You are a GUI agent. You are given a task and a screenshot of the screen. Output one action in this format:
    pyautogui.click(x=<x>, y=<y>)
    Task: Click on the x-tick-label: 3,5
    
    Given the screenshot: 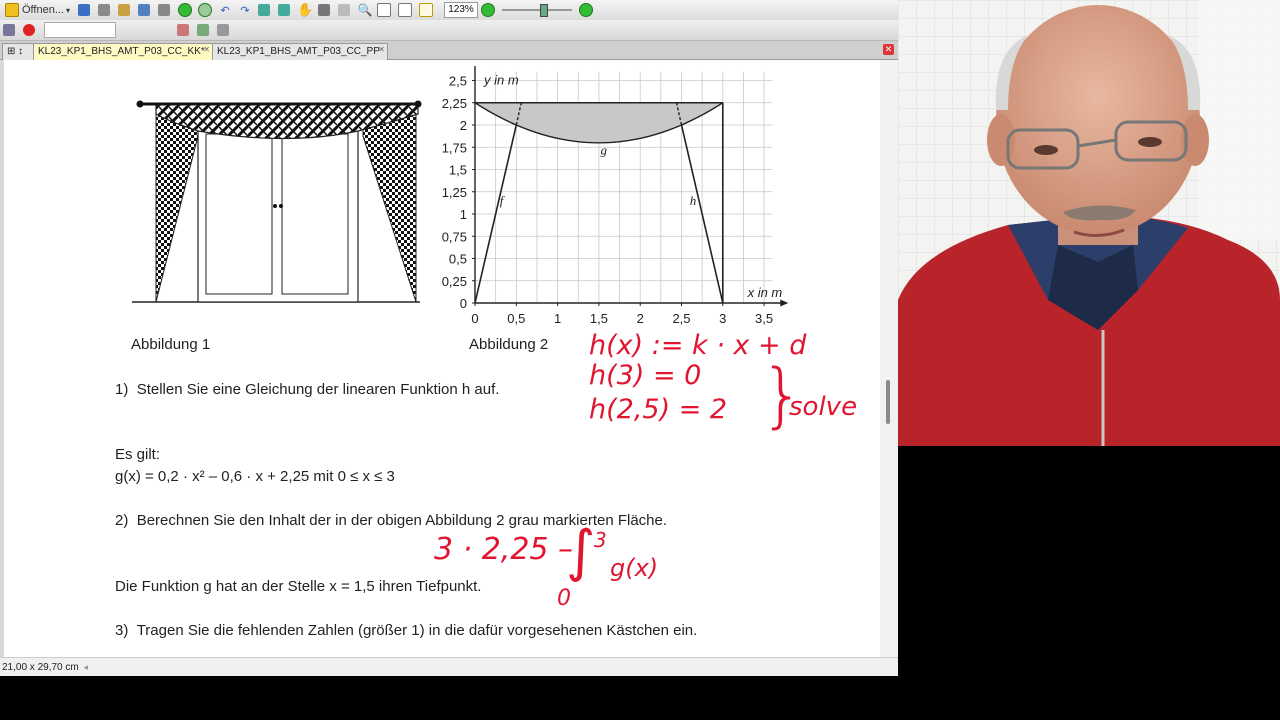 What is the action you would take?
    pyautogui.click(x=764, y=318)
    